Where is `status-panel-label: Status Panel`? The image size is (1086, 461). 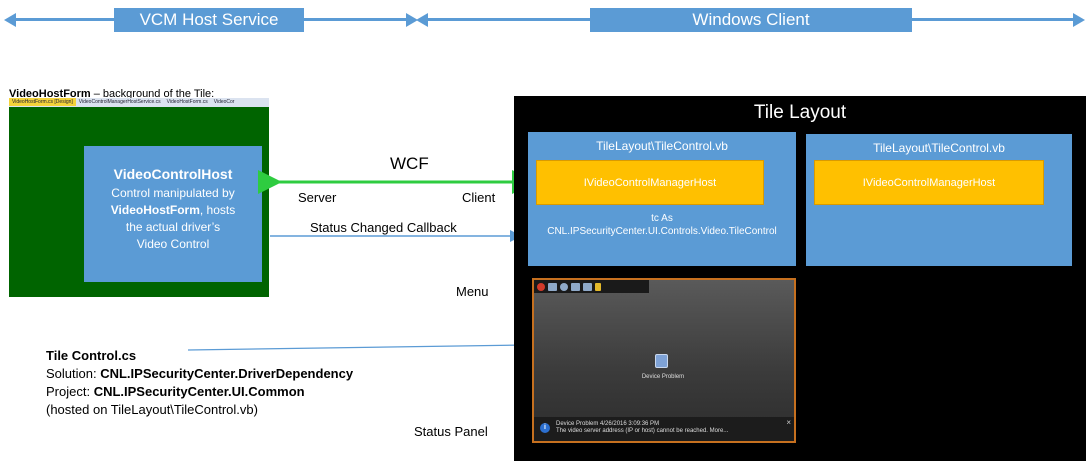 status-panel-label: Status Panel is located at coordinates (451, 431).